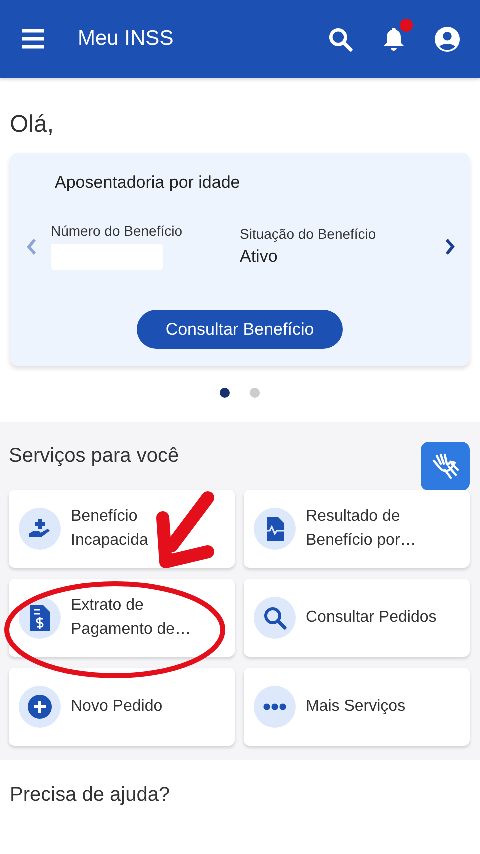  I want to click on menu-icon, so click(33, 39).